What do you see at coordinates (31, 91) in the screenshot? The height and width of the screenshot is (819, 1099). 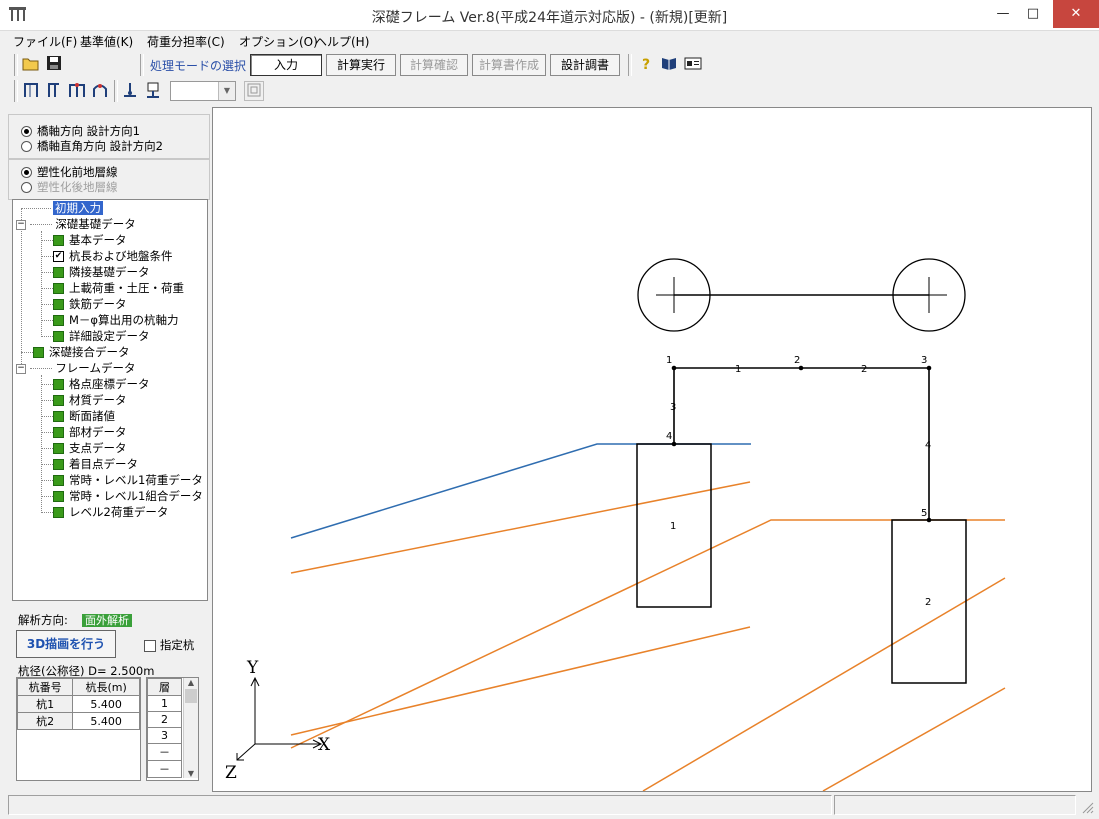 I see `frame-type-1-icon` at bounding box center [31, 91].